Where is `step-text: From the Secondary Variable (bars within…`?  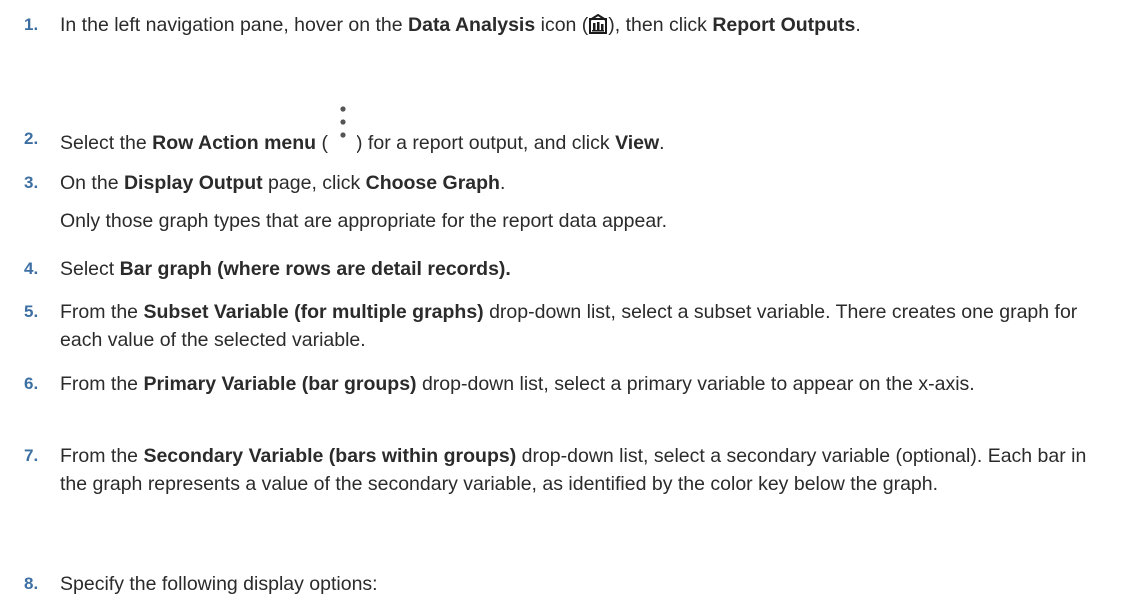
step-text: From the Secondary Variable (bars within… is located at coordinates (573, 470).